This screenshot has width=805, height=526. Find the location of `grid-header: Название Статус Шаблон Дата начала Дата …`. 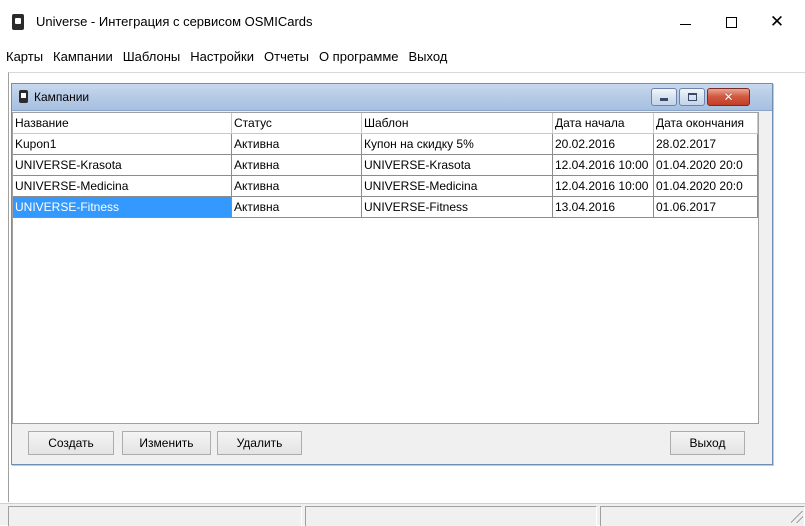

grid-header: Название Статус Шаблон Дата начала Дата … is located at coordinates (385, 123).